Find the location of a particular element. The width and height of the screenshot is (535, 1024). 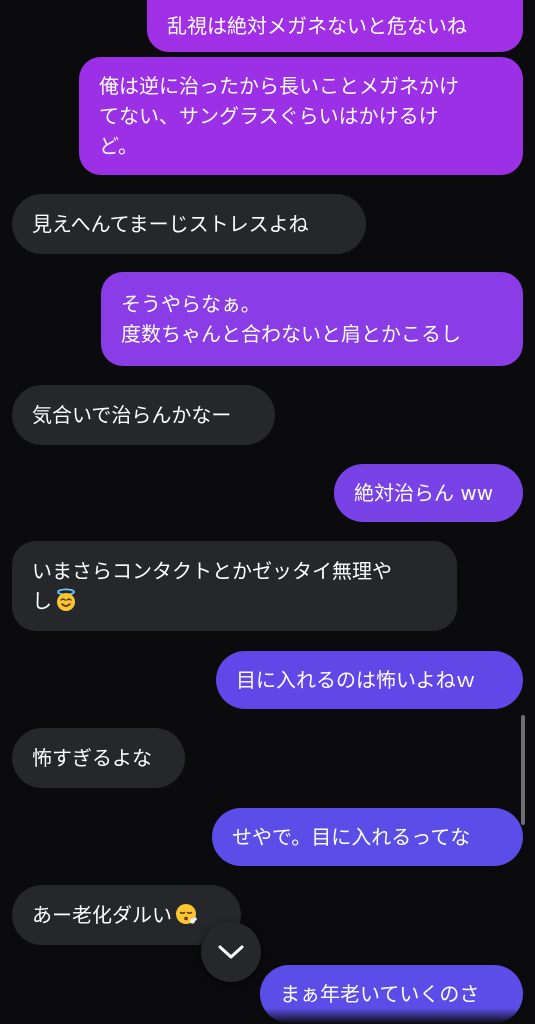

message-outgoing: 乱視は絶対メガネないと危ないね is located at coordinates (335, 26).